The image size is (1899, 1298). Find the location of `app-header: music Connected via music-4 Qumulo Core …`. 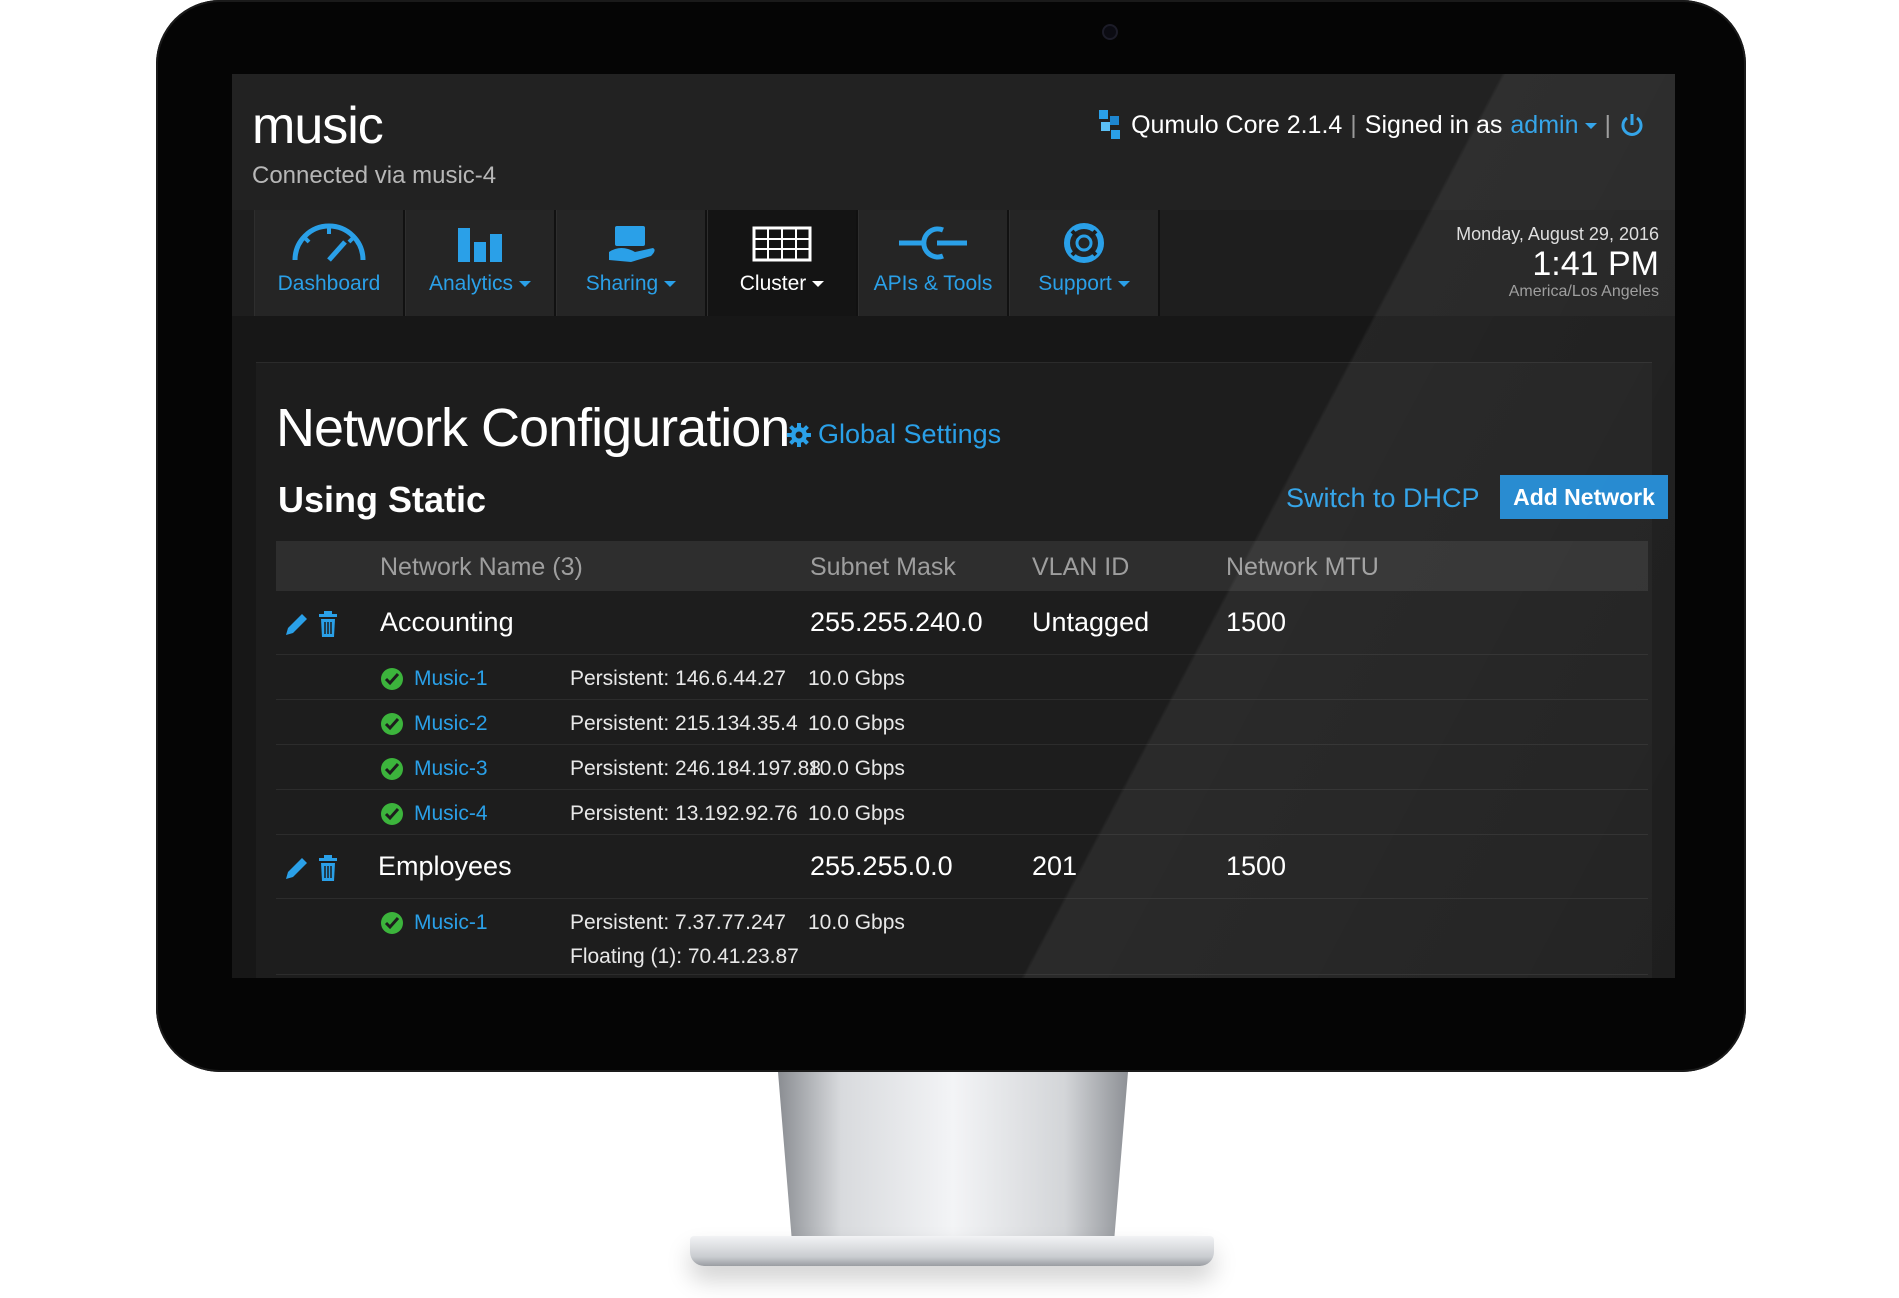

app-header: music Connected via music-4 Qumulo Core … is located at coordinates (953, 143).